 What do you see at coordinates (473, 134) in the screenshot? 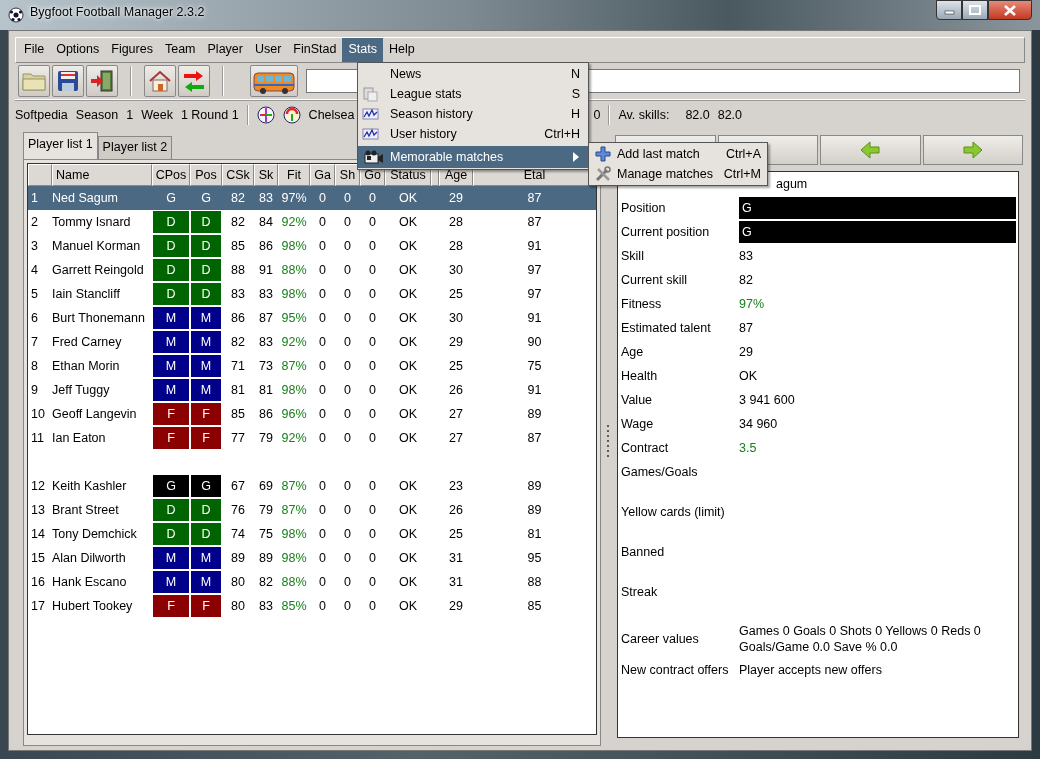
I see `menu-item: User history Ctrl+H` at bounding box center [473, 134].